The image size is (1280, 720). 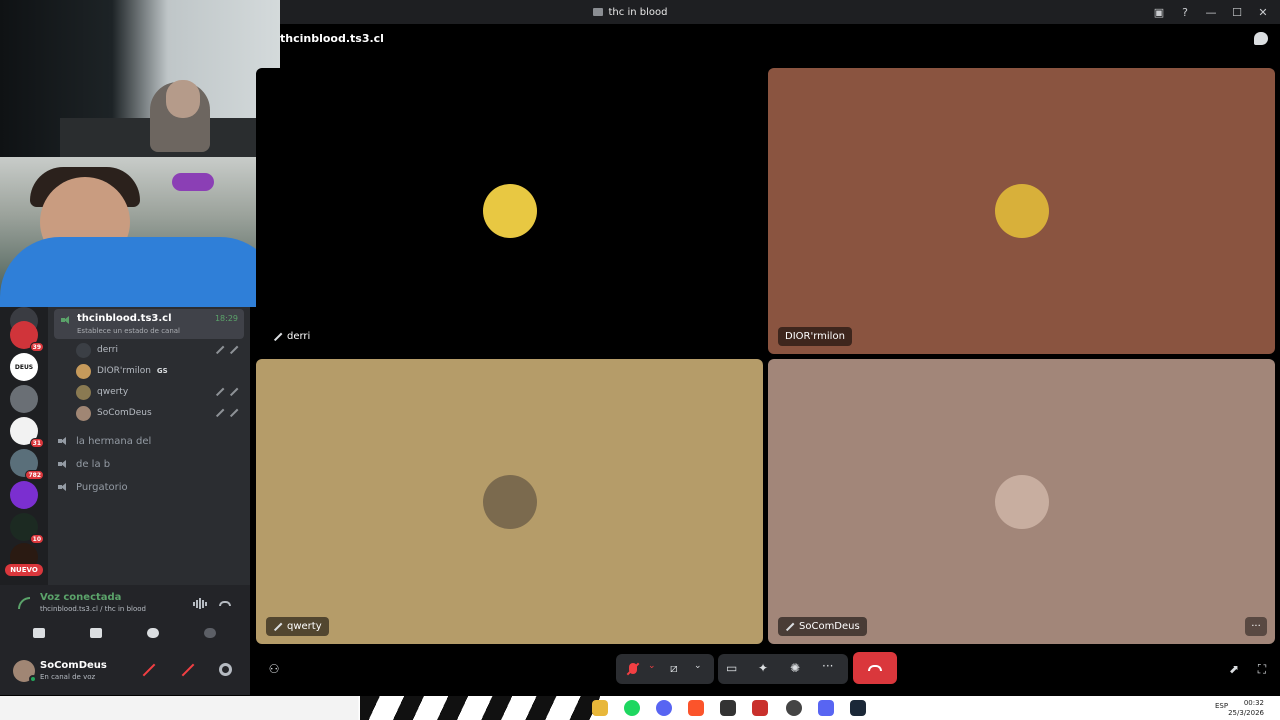 What do you see at coordinates (1211, 12) in the screenshot?
I see `minimize-button: —` at bounding box center [1211, 12].